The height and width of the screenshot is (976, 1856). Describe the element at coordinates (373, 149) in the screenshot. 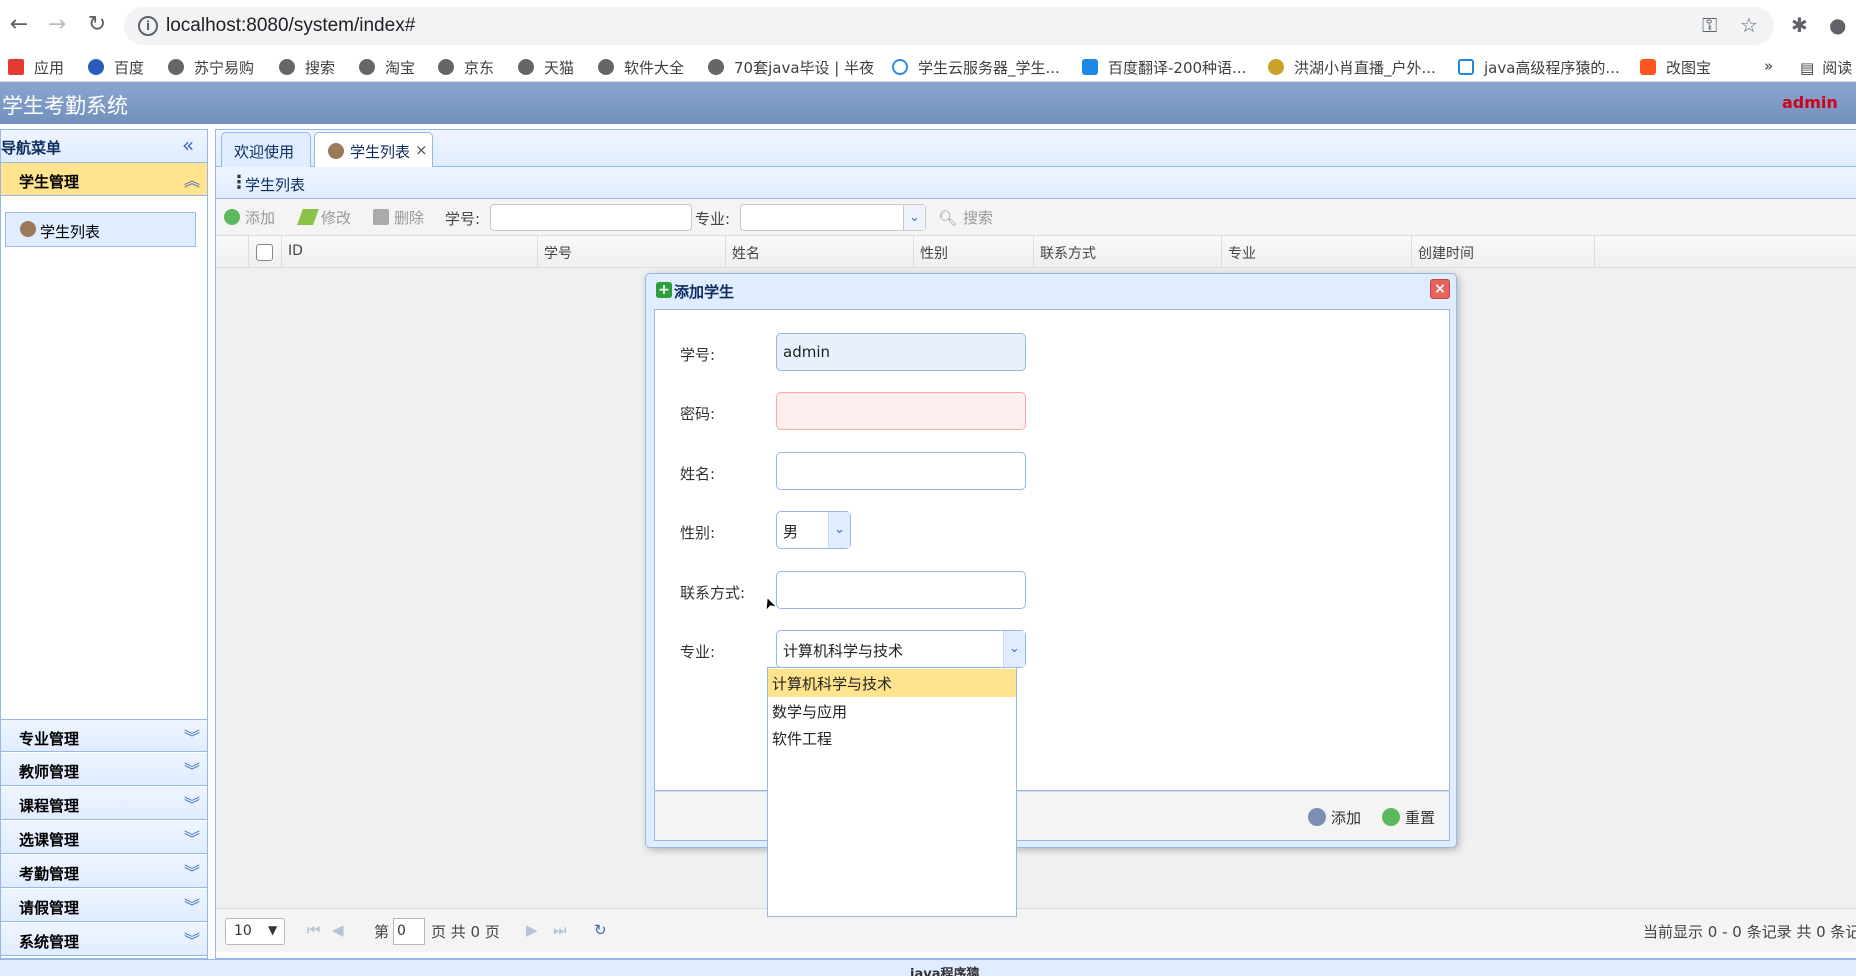

I see `tab-student-list: 学生列表 ×` at that location.